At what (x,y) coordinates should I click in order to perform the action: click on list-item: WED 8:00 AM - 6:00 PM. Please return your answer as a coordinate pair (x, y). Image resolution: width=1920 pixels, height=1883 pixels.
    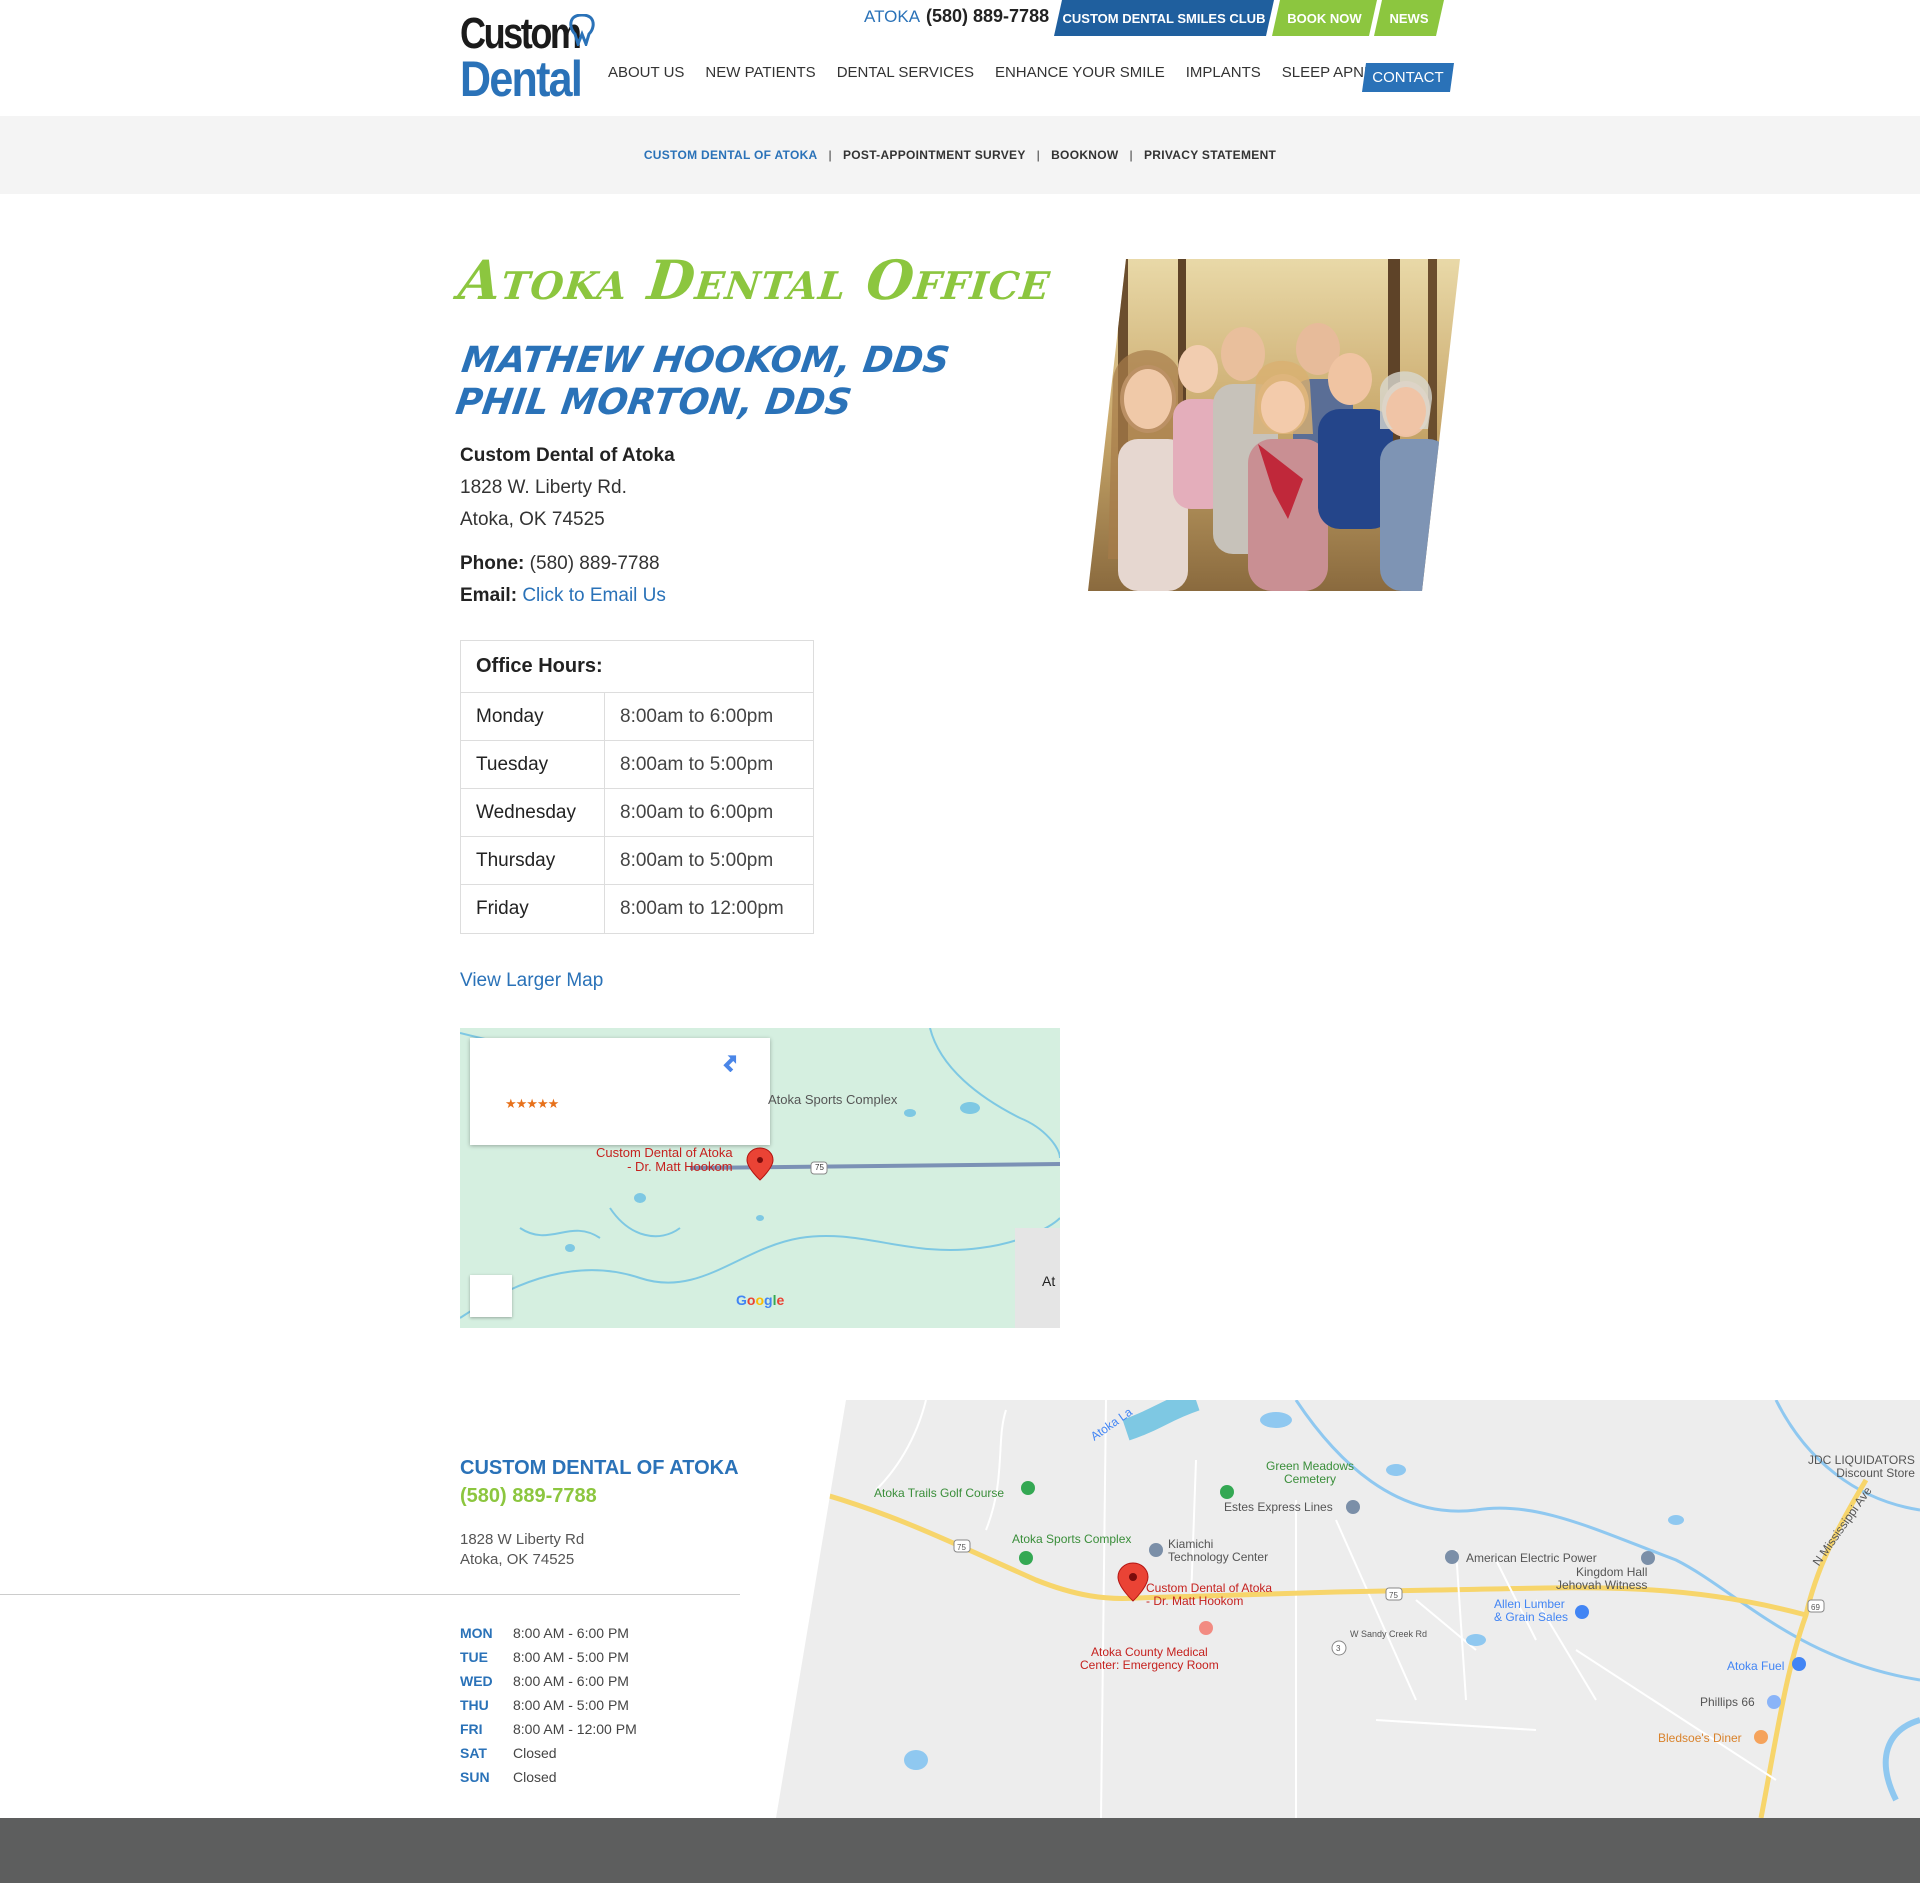
    Looking at the image, I should click on (548, 1681).